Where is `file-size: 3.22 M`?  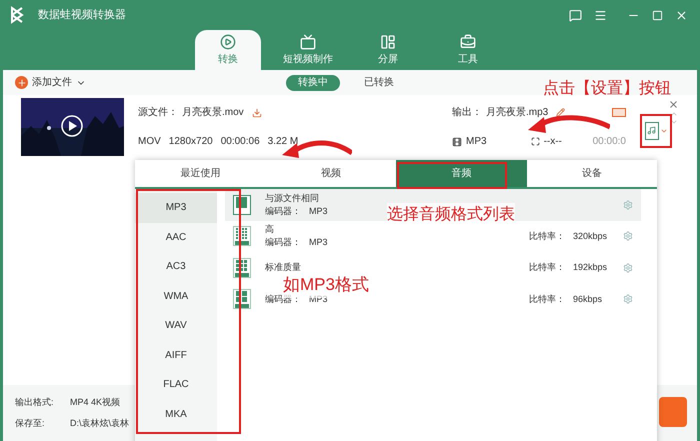
file-size: 3.22 M is located at coordinates (283, 142).